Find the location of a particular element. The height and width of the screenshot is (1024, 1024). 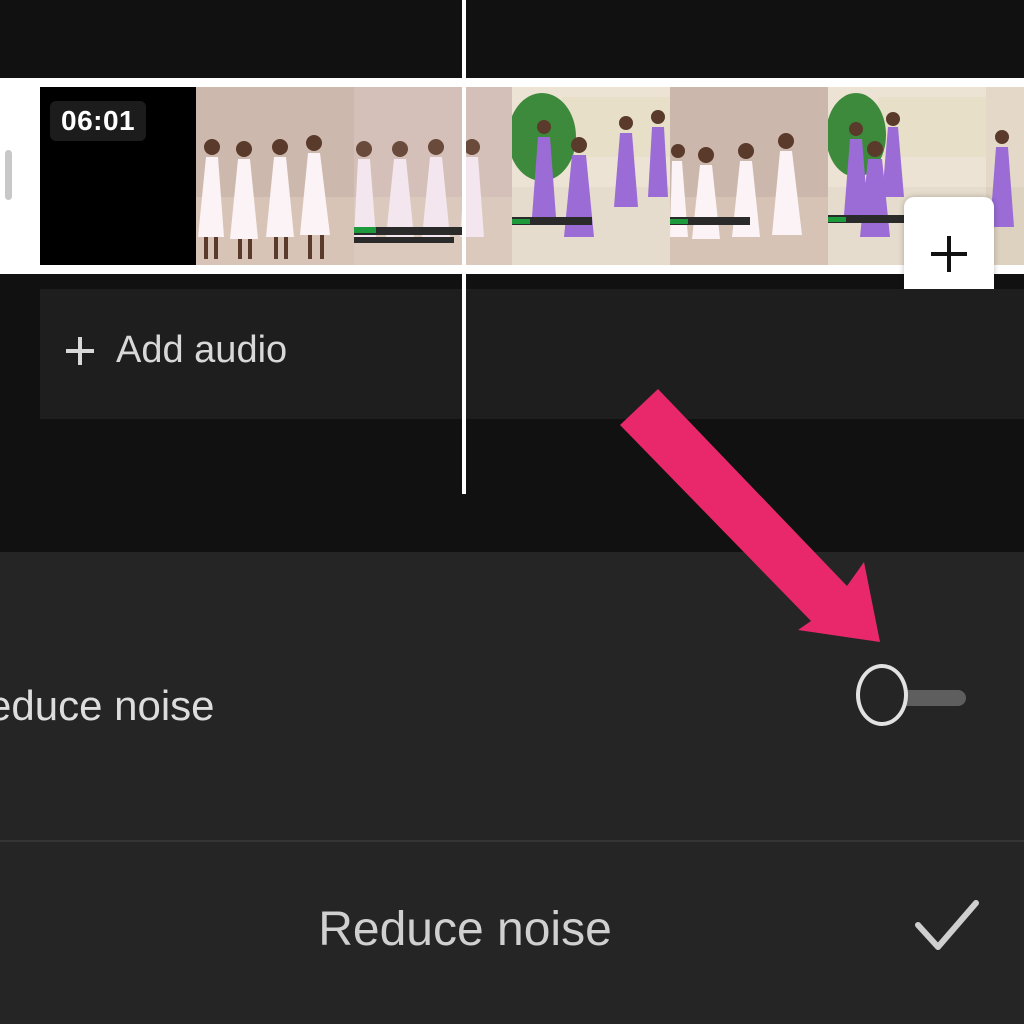

checkmark-icon is located at coordinates (947, 926).